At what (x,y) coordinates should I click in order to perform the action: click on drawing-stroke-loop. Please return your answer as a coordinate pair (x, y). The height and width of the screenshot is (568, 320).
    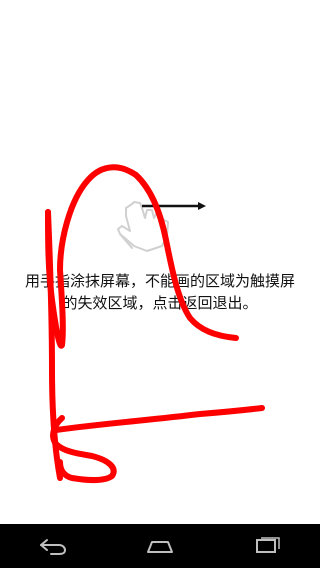
    Looking at the image, I should click on (83, 449).